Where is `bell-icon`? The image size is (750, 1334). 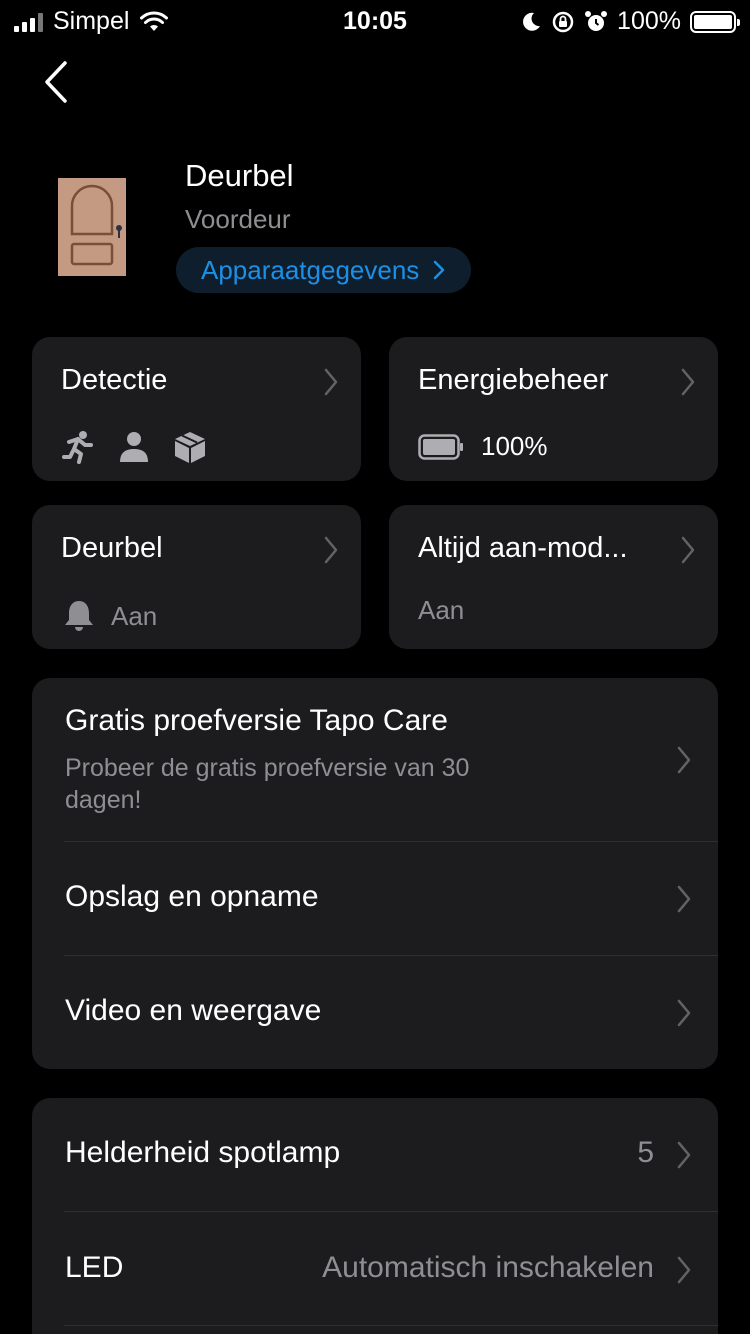 bell-icon is located at coordinates (79, 616).